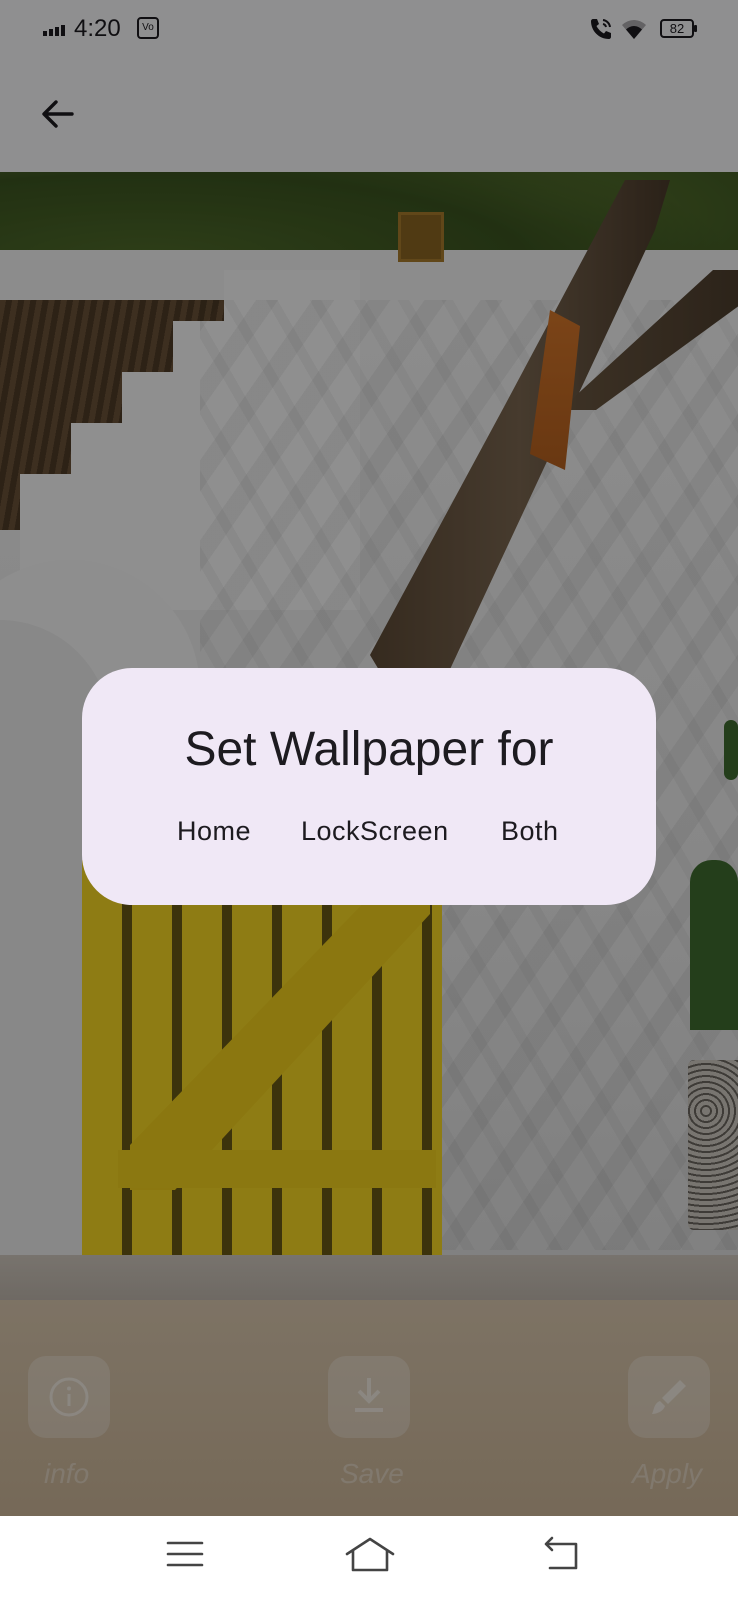 The height and width of the screenshot is (1600, 738). Describe the element at coordinates (369, 786) in the screenshot. I see `set-wallpaper-dialog: Set Wallpaper for Home LockScreen Both` at that location.